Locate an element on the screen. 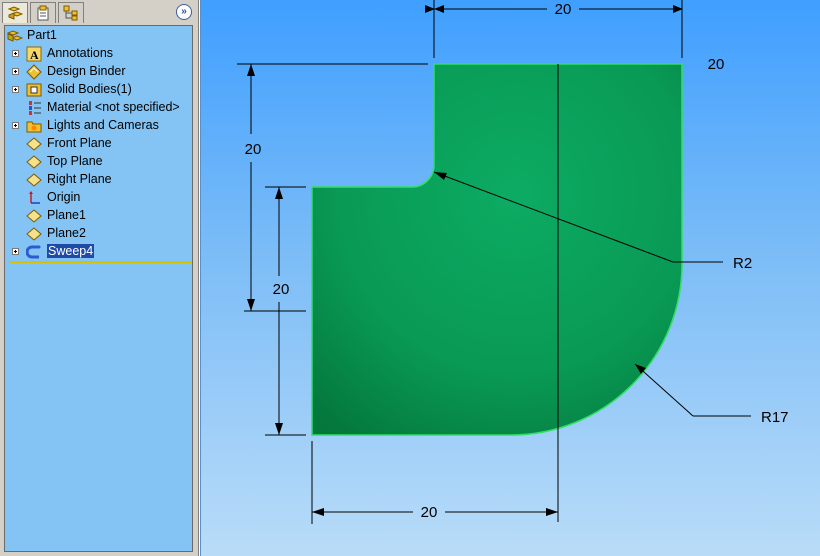  tree-item-label: Solid Bodies(1) is located at coordinates (89, 89).